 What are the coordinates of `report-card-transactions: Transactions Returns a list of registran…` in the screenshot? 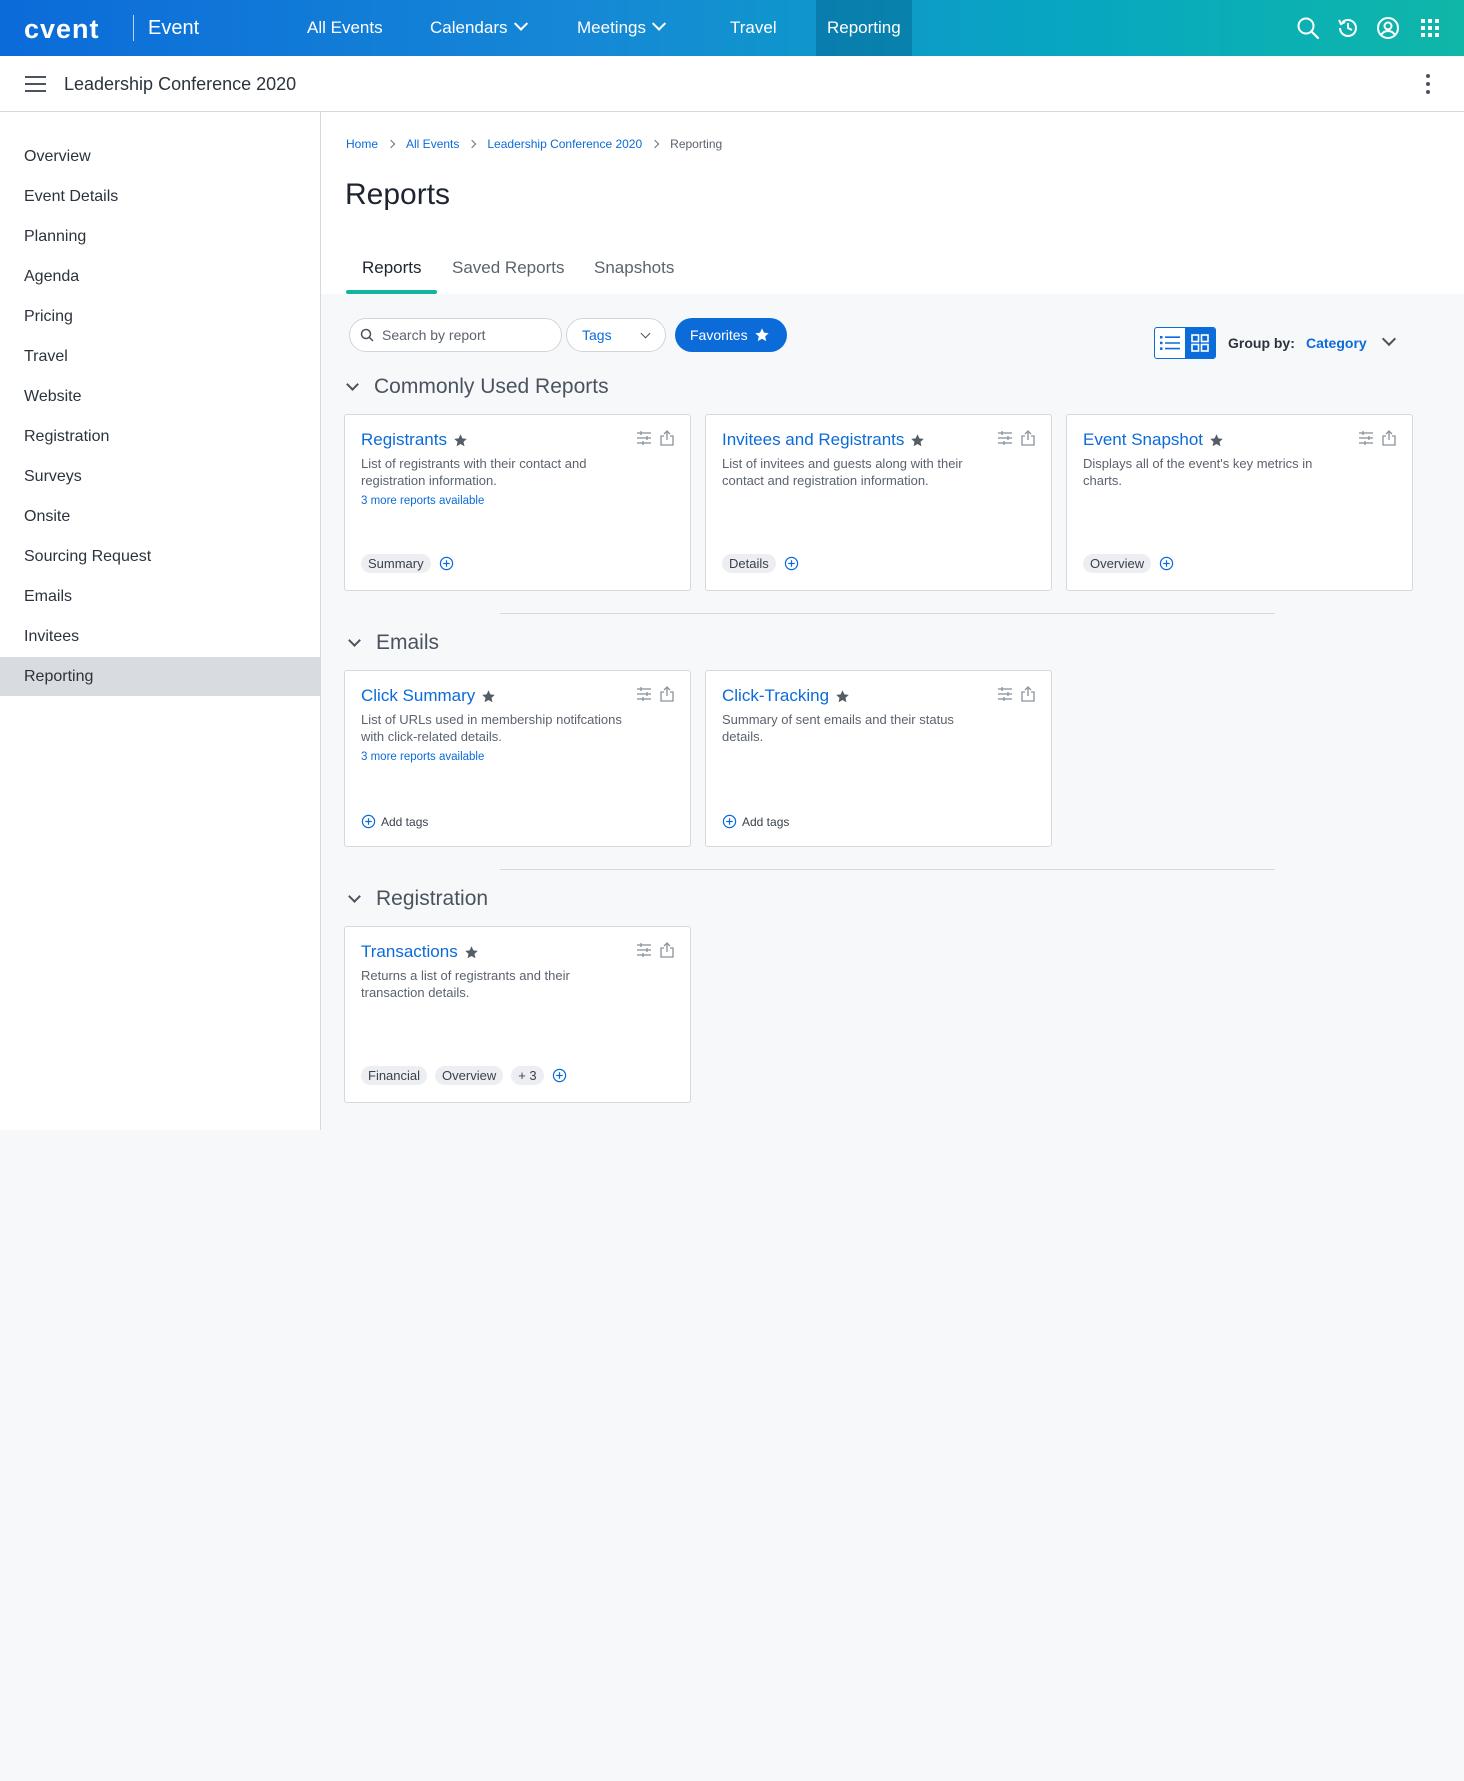 It's located at (517, 1014).